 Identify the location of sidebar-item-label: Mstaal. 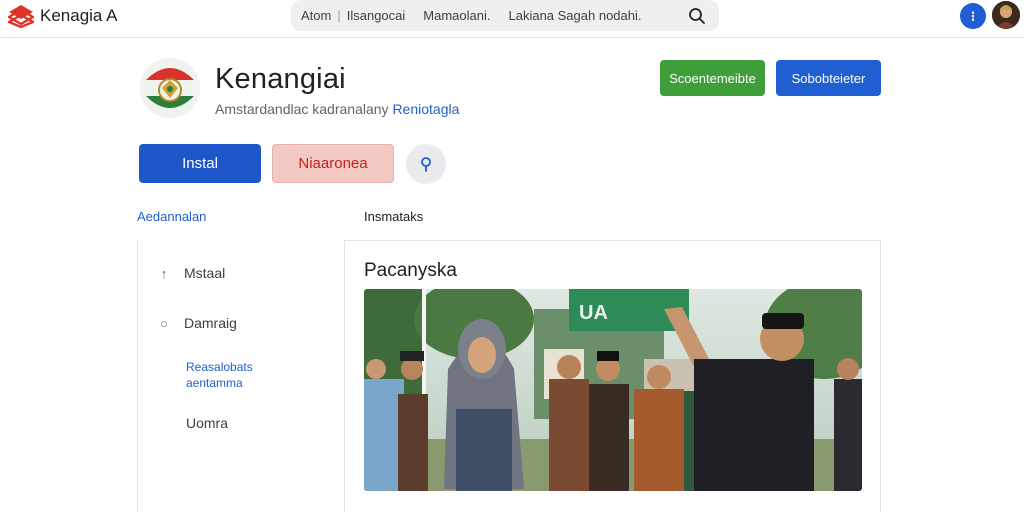
(205, 273).